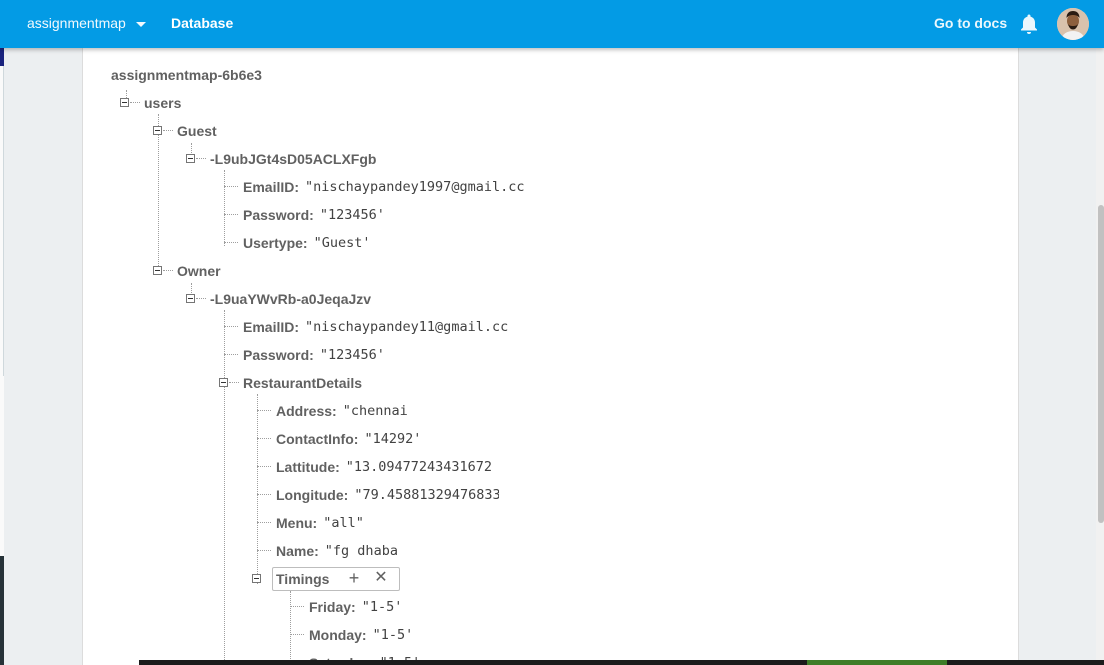 This screenshot has height=665, width=1104. What do you see at coordinates (157, 270) in the screenshot?
I see `collapse-owner-toggle` at bounding box center [157, 270].